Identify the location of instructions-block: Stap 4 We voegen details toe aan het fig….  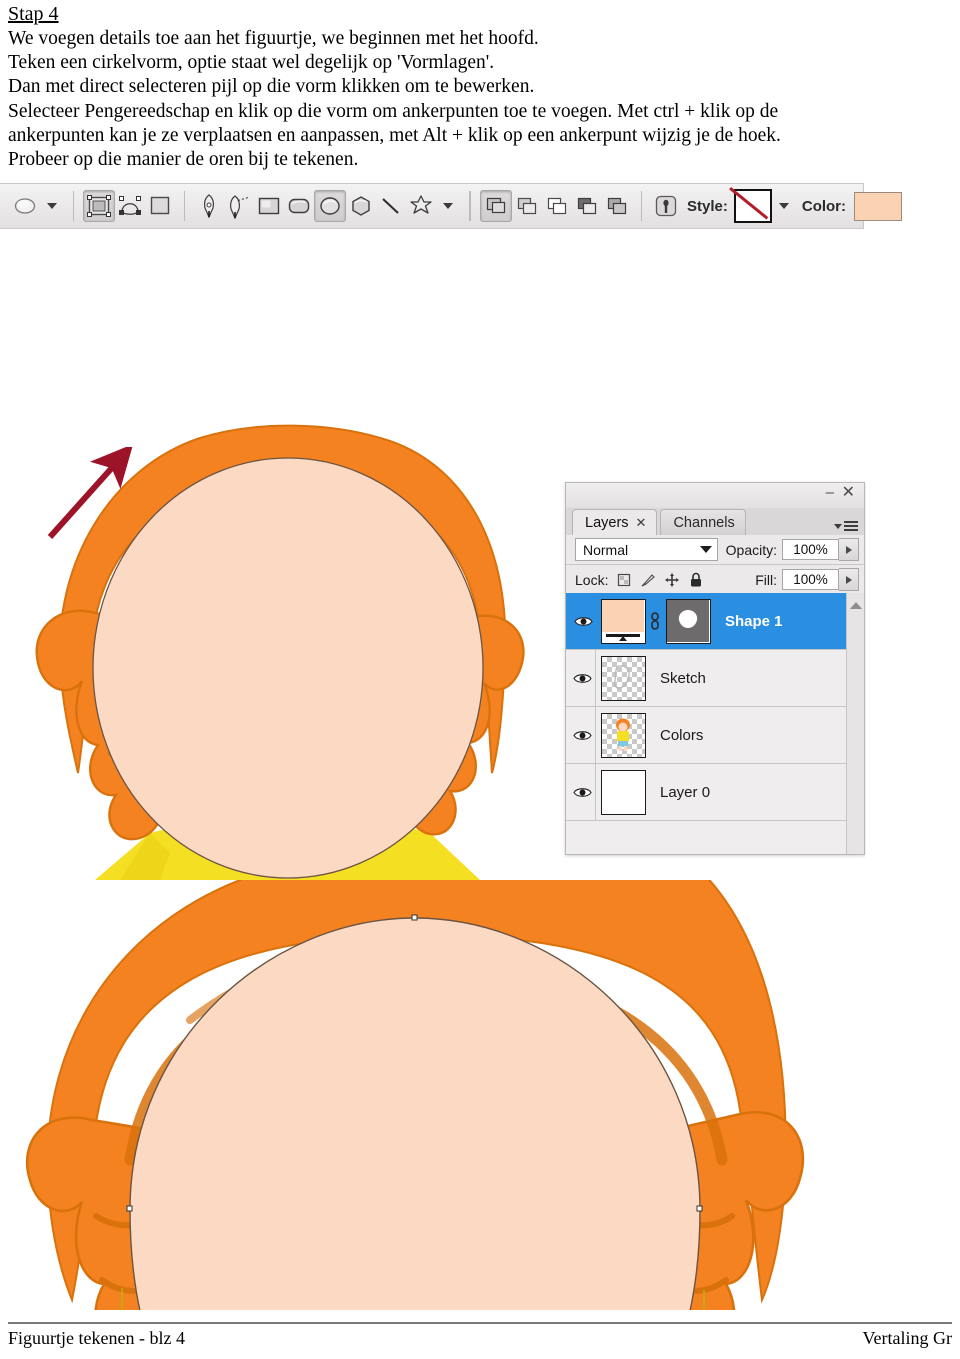
(480, 87).